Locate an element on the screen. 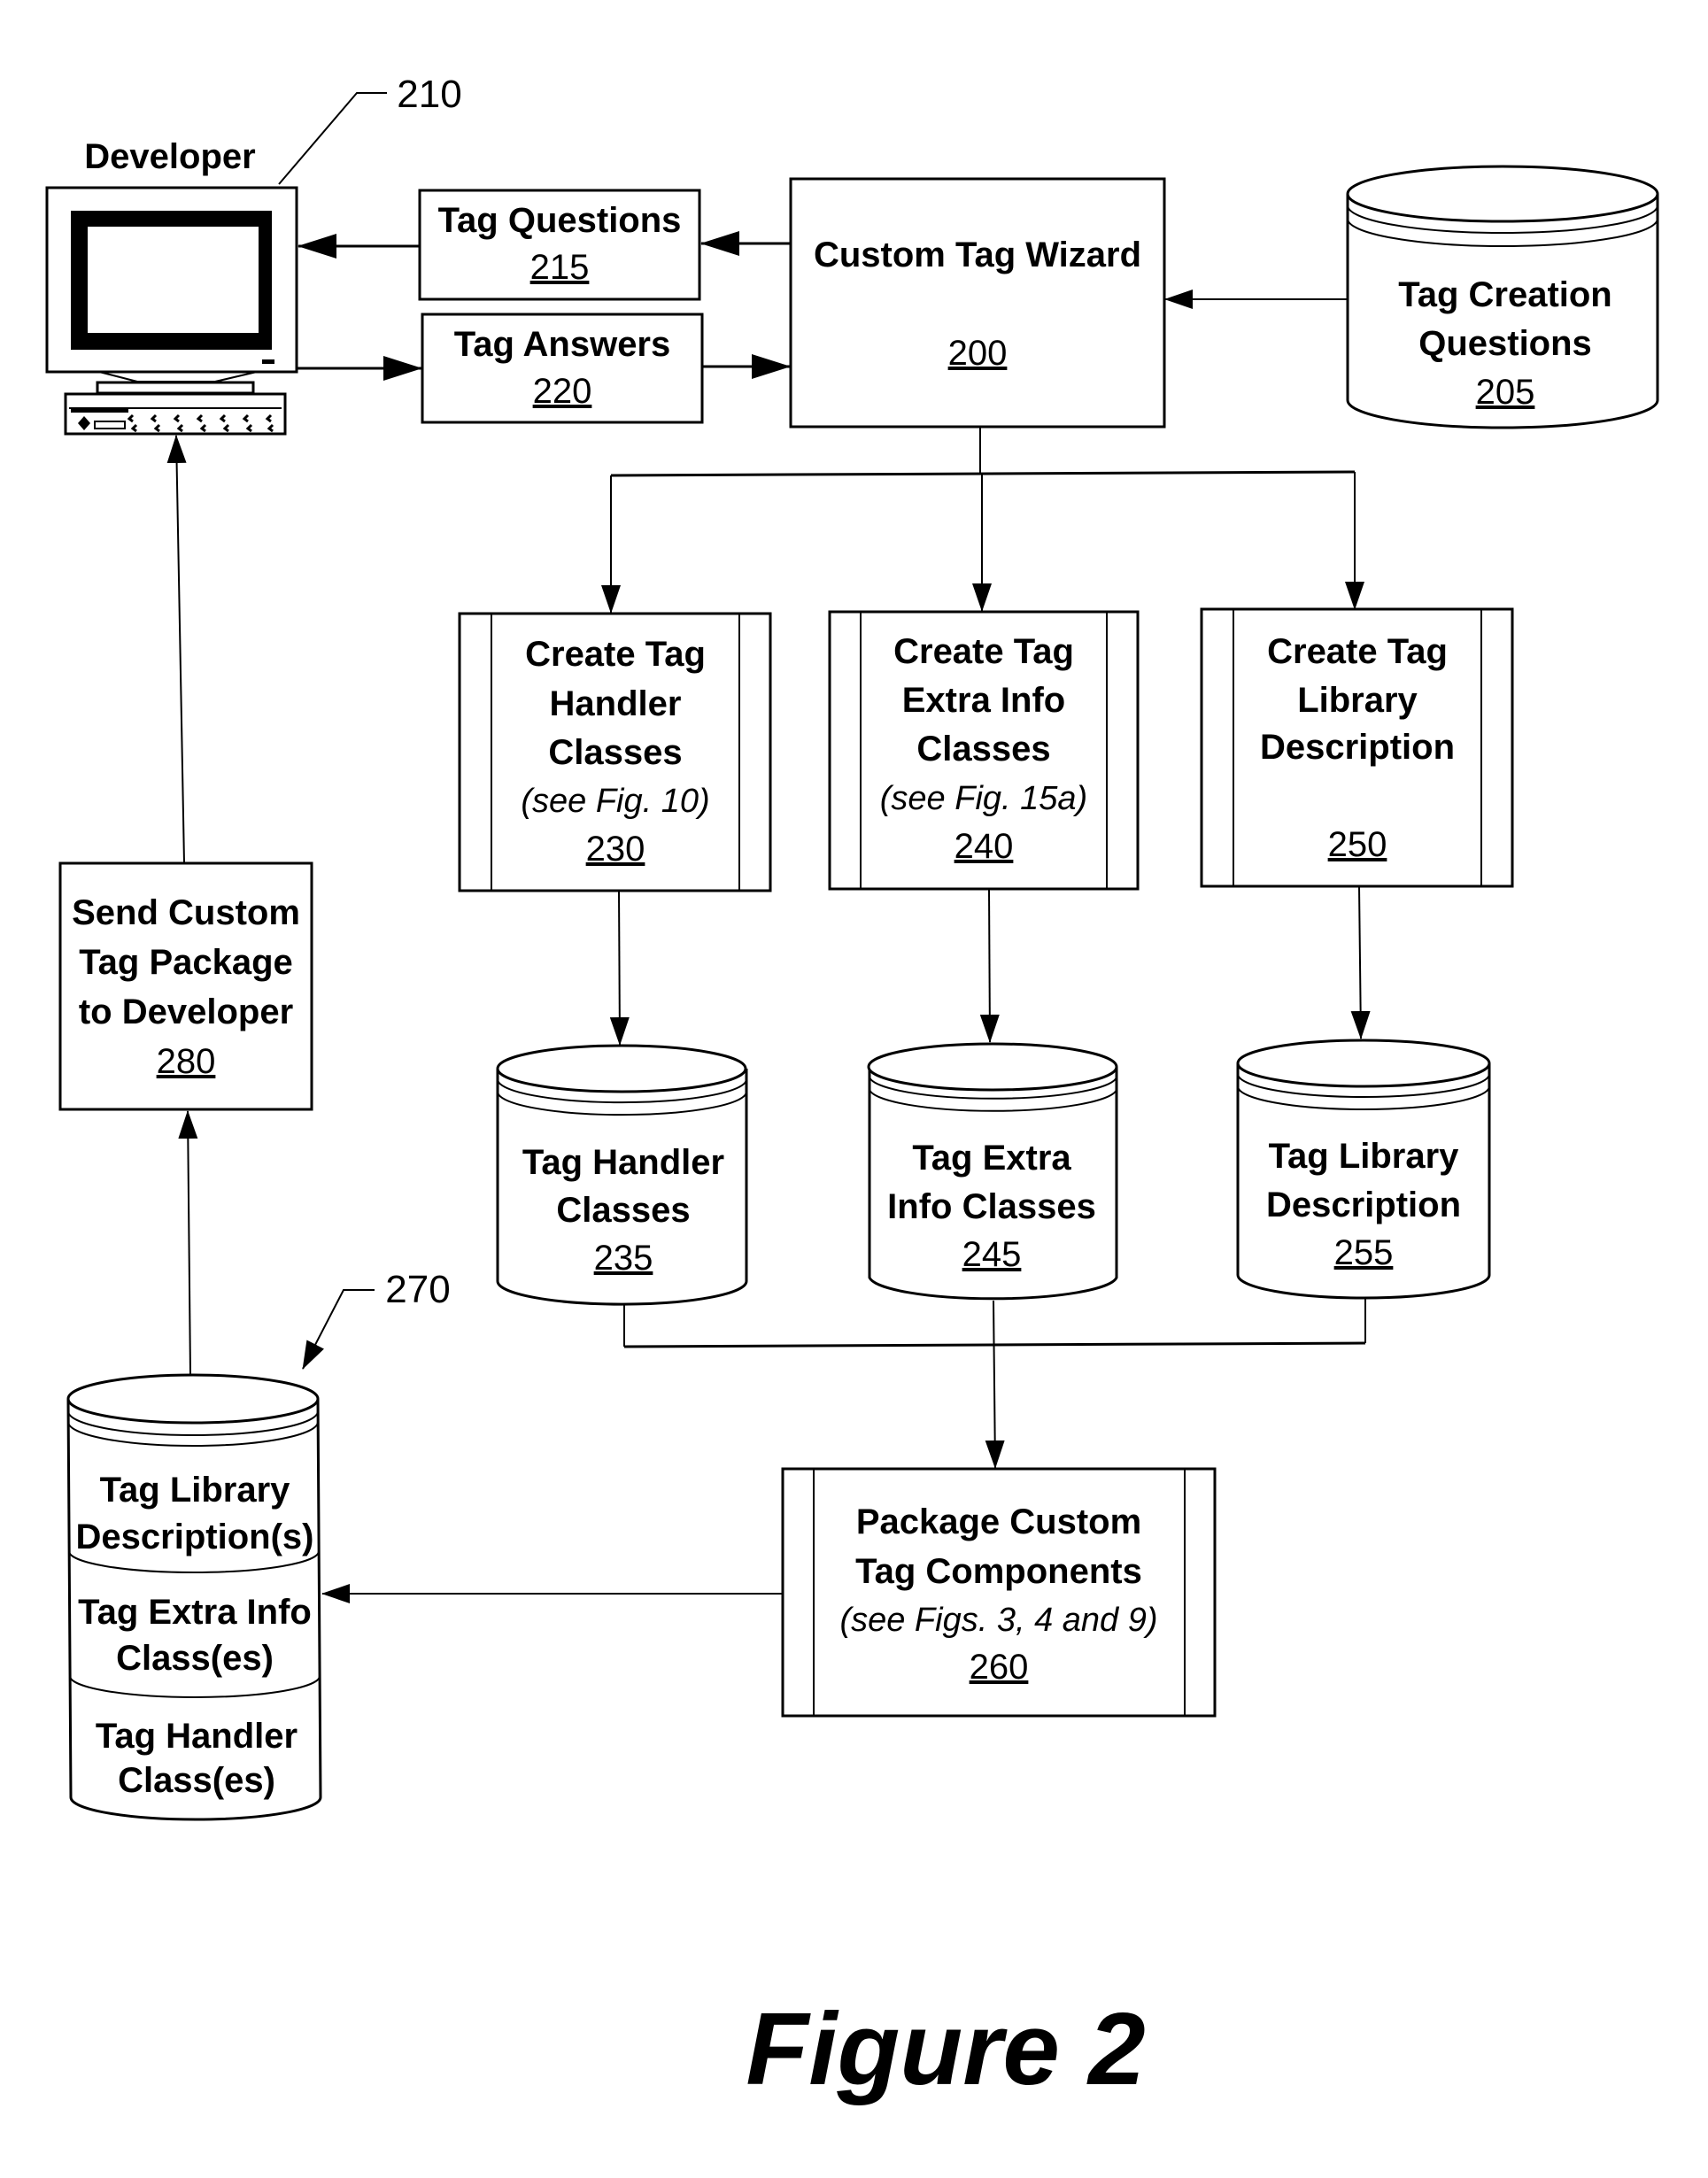 The image size is (1708, 2178). custom-tag-wizard-label: Custom Tag Wizard is located at coordinates (977, 255).